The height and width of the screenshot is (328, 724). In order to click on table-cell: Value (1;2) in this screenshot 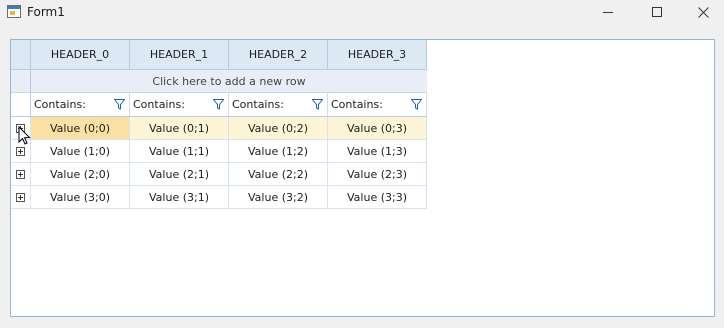, I will do `click(278, 151)`.